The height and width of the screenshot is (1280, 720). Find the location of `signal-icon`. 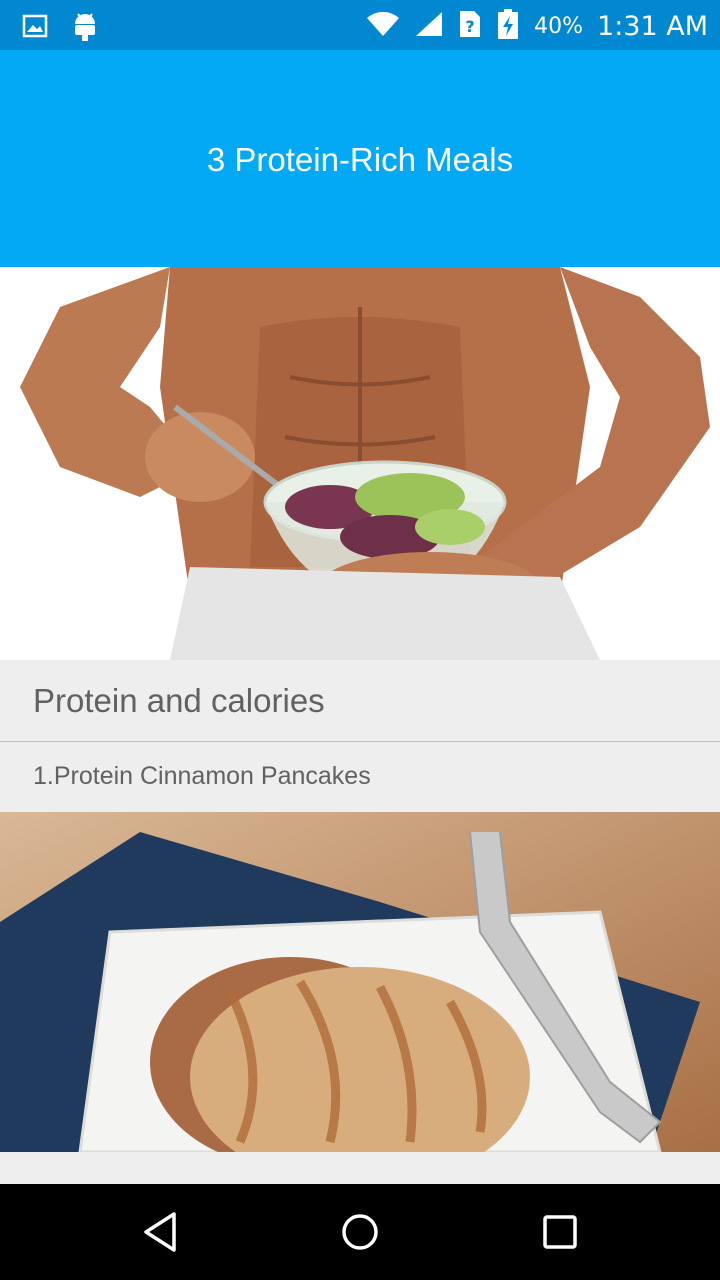

signal-icon is located at coordinates (429, 26).